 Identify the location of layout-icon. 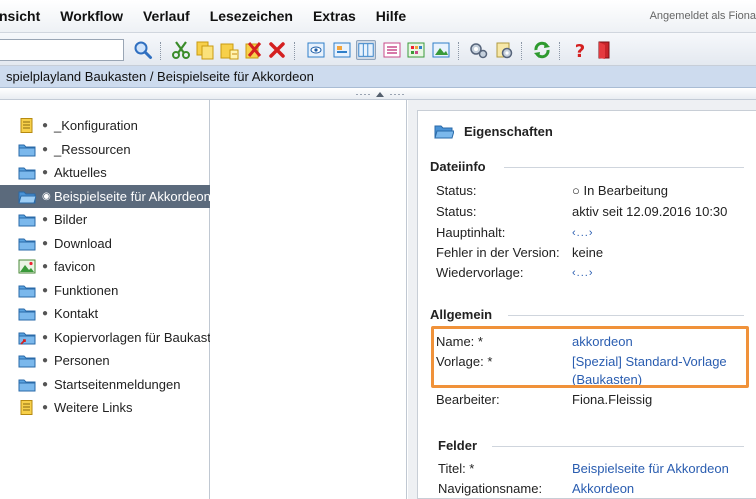
(342, 50).